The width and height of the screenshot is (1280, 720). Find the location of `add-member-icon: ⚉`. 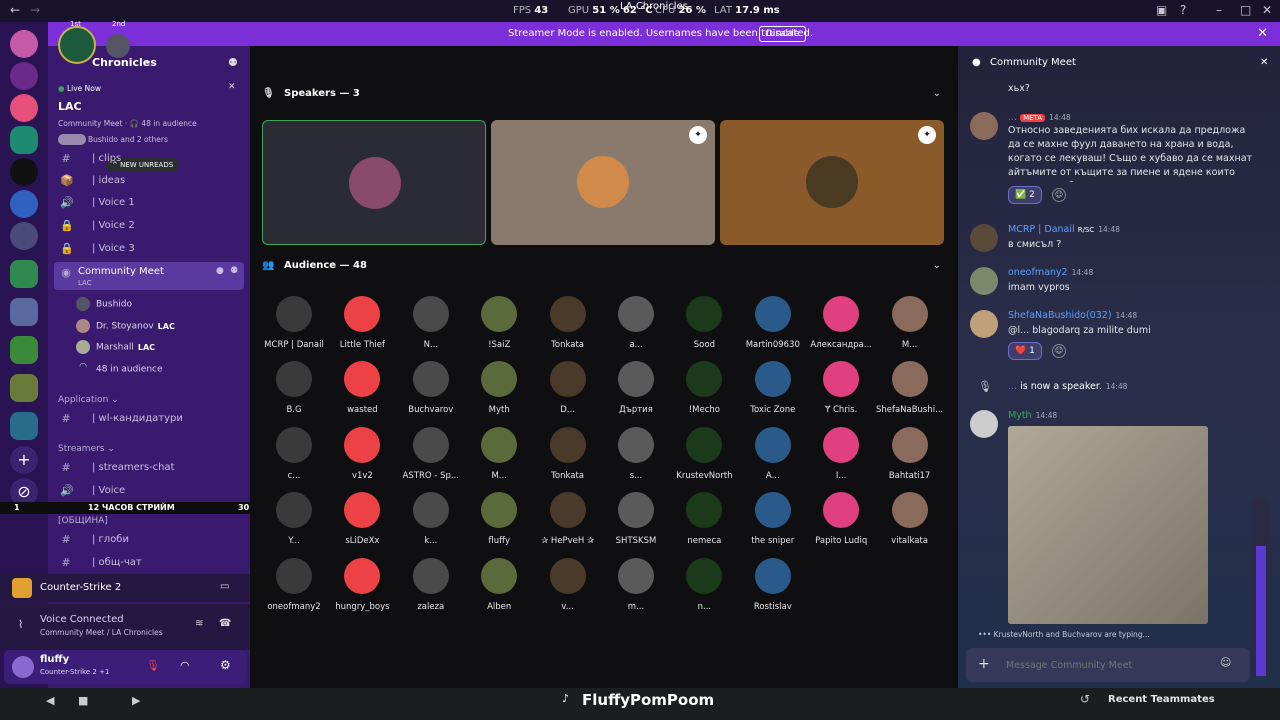

add-member-icon: ⚉ is located at coordinates (234, 271).